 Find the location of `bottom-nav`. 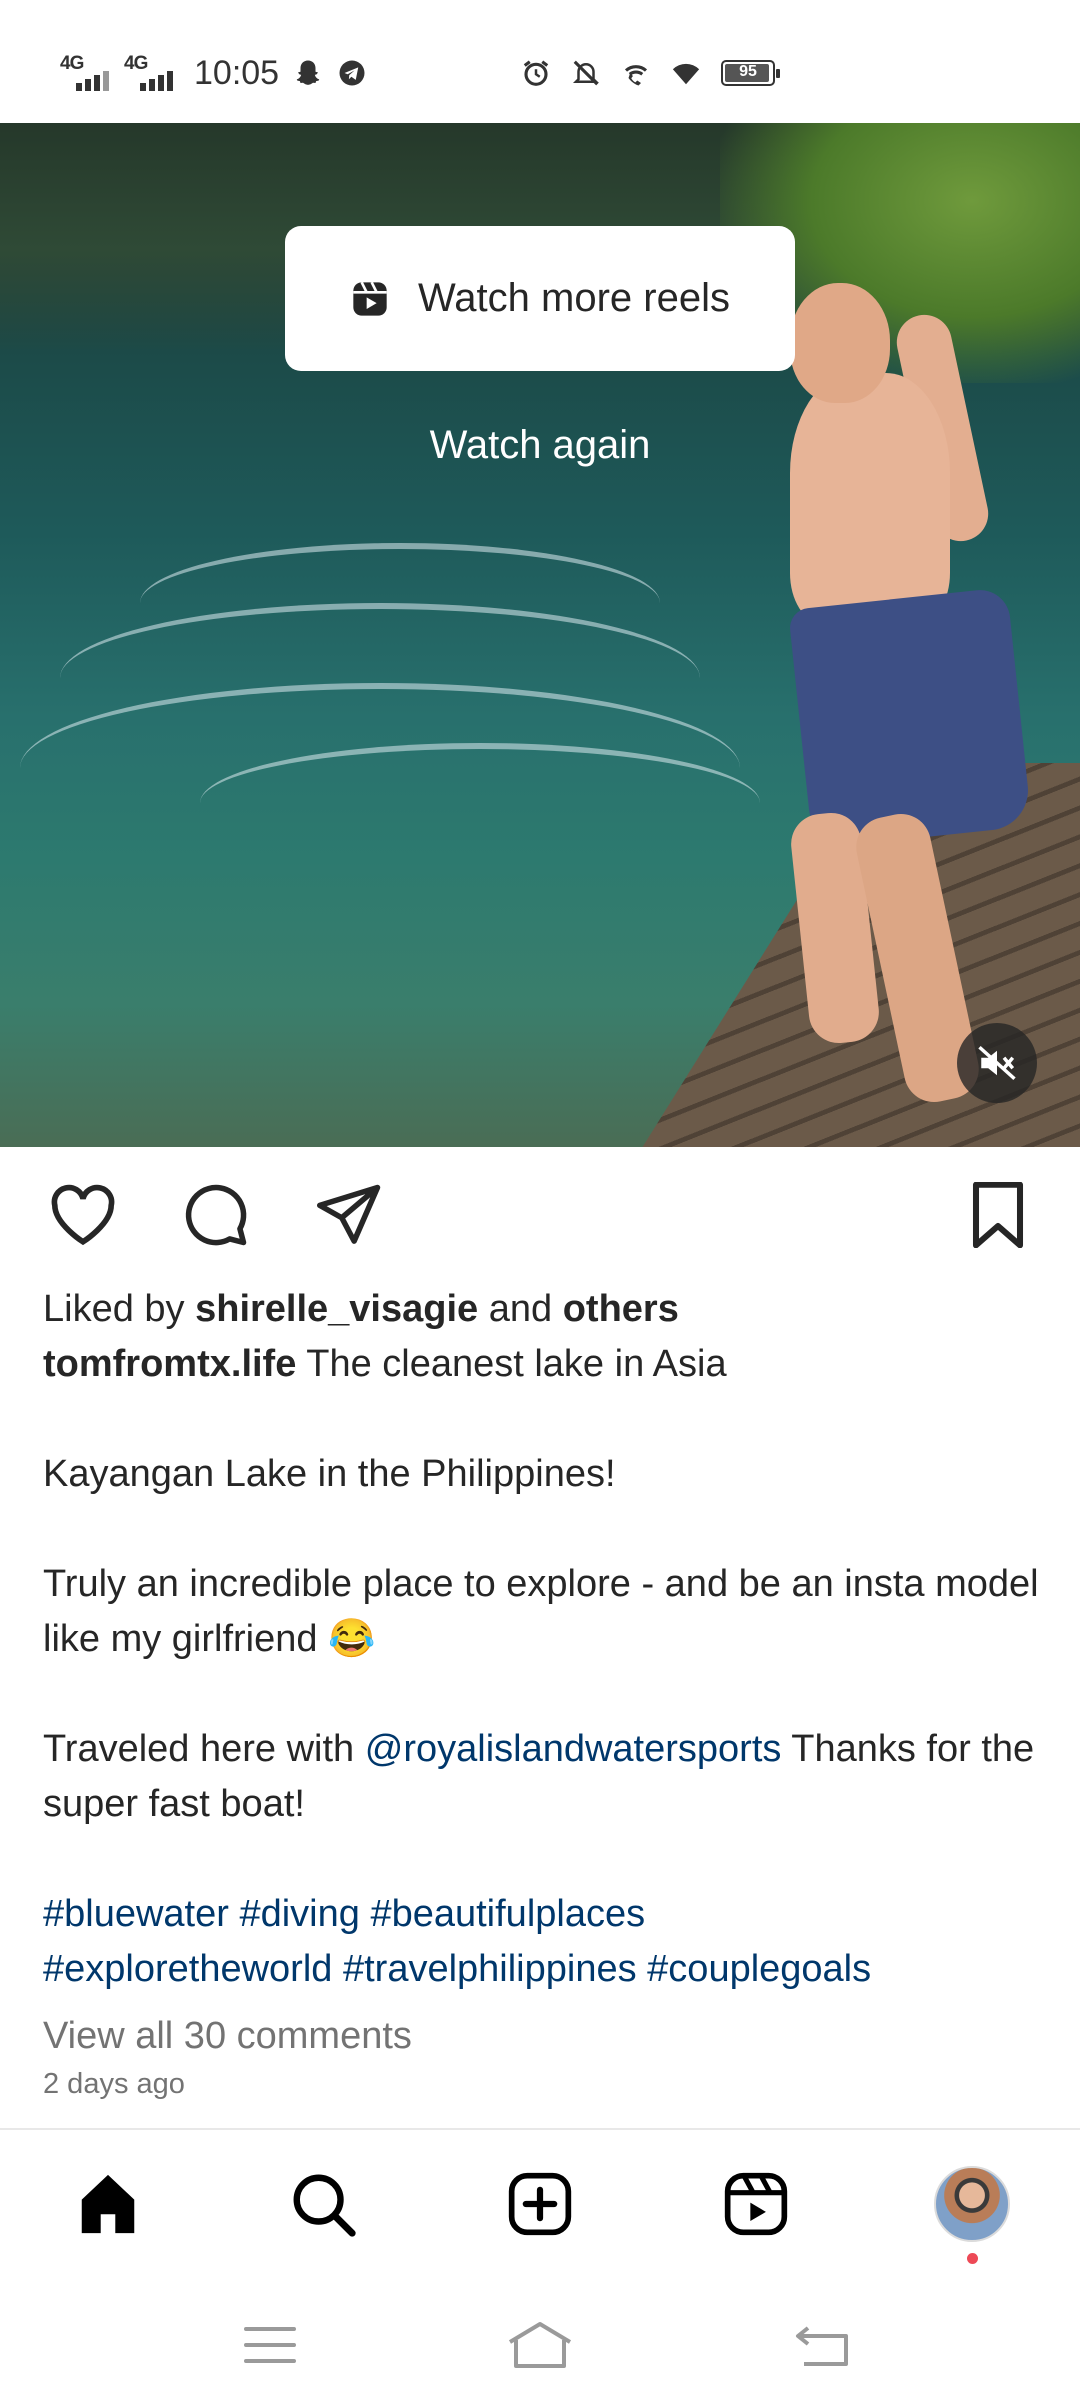

bottom-nav is located at coordinates (540, 2202).